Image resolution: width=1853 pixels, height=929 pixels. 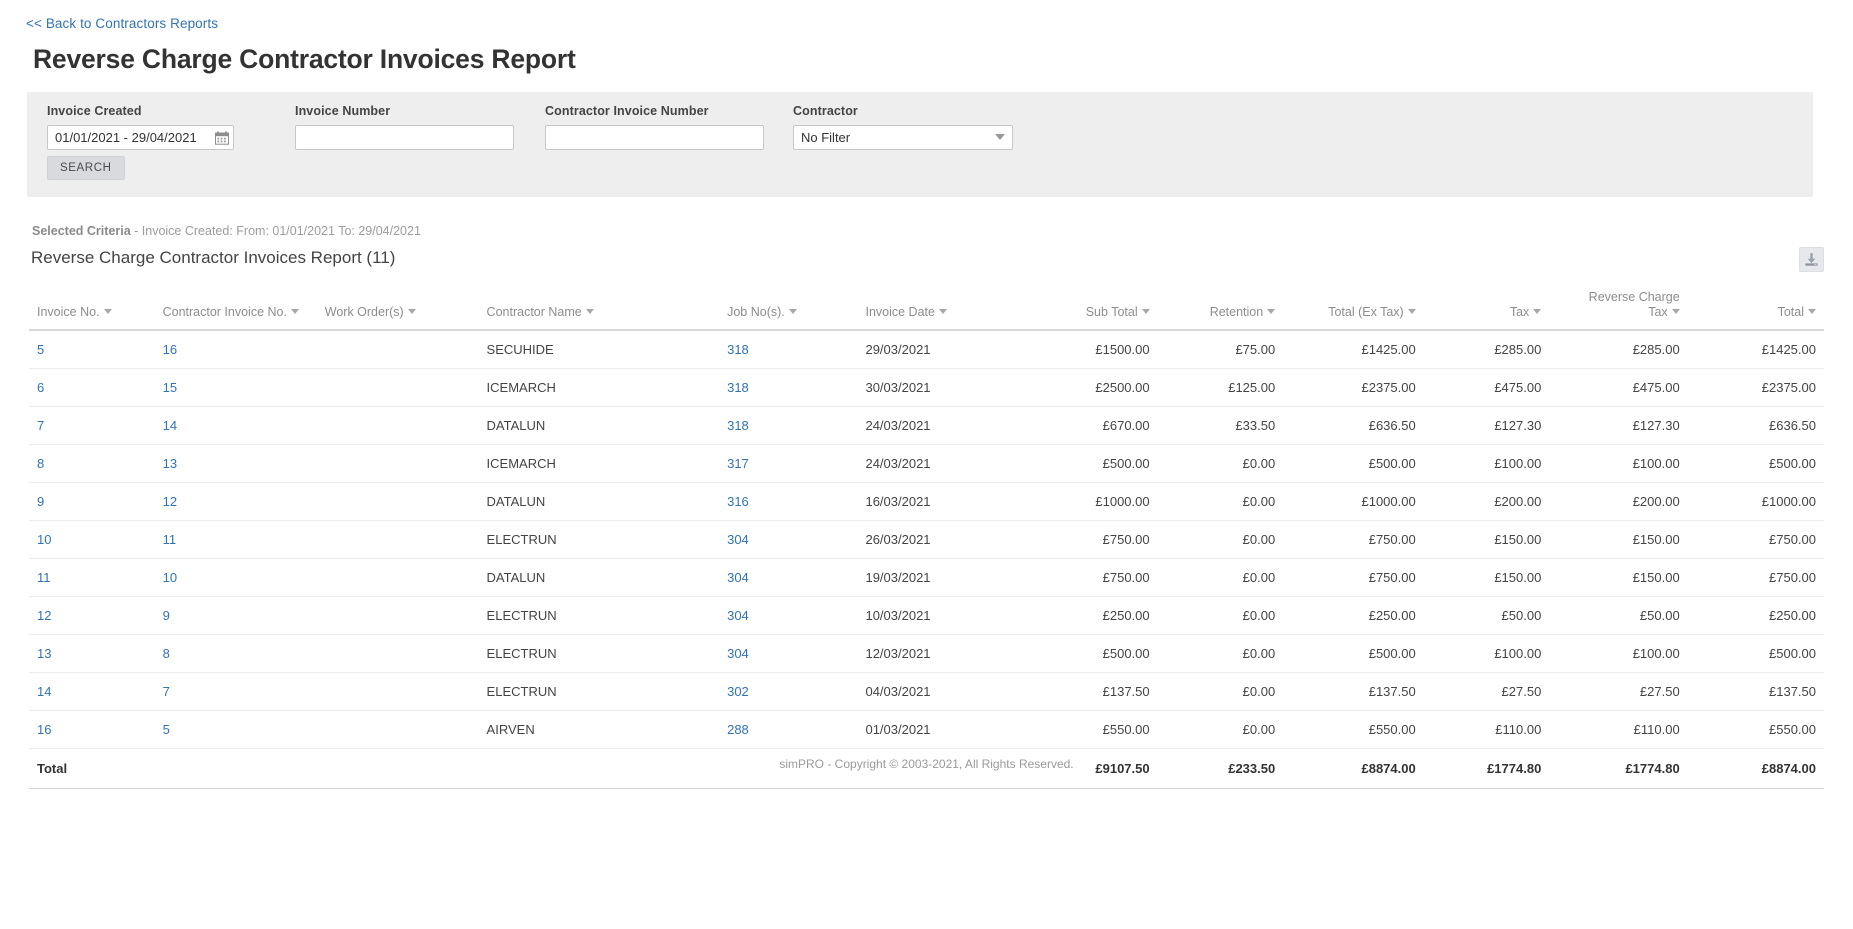 I want to click on column-label-line2: Tax, so click(x=1658, y=312).